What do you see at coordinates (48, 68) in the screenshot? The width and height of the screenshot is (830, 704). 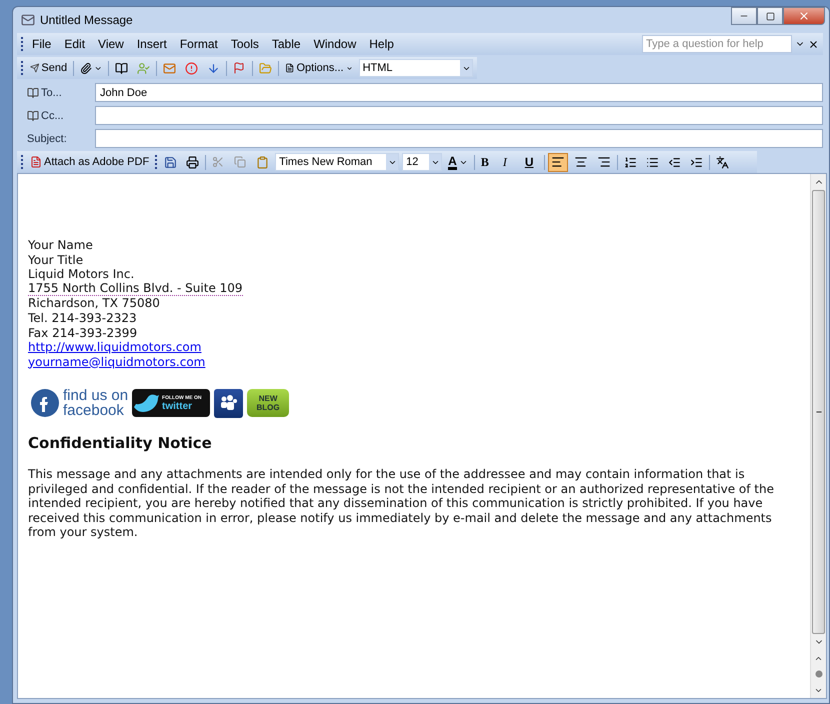 I see `send-button: Send` at bounding box center [48, 68].